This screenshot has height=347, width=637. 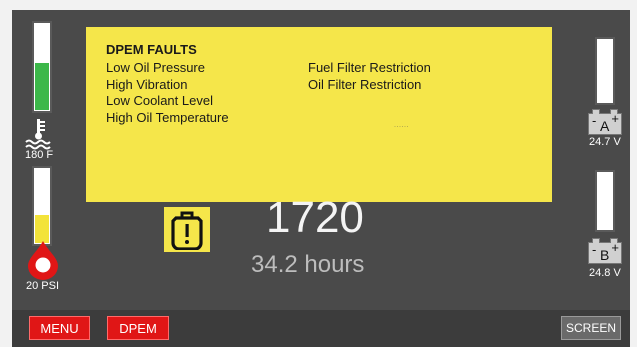 I want to click on battery-a-letter: A, so click(x=605, y=126).